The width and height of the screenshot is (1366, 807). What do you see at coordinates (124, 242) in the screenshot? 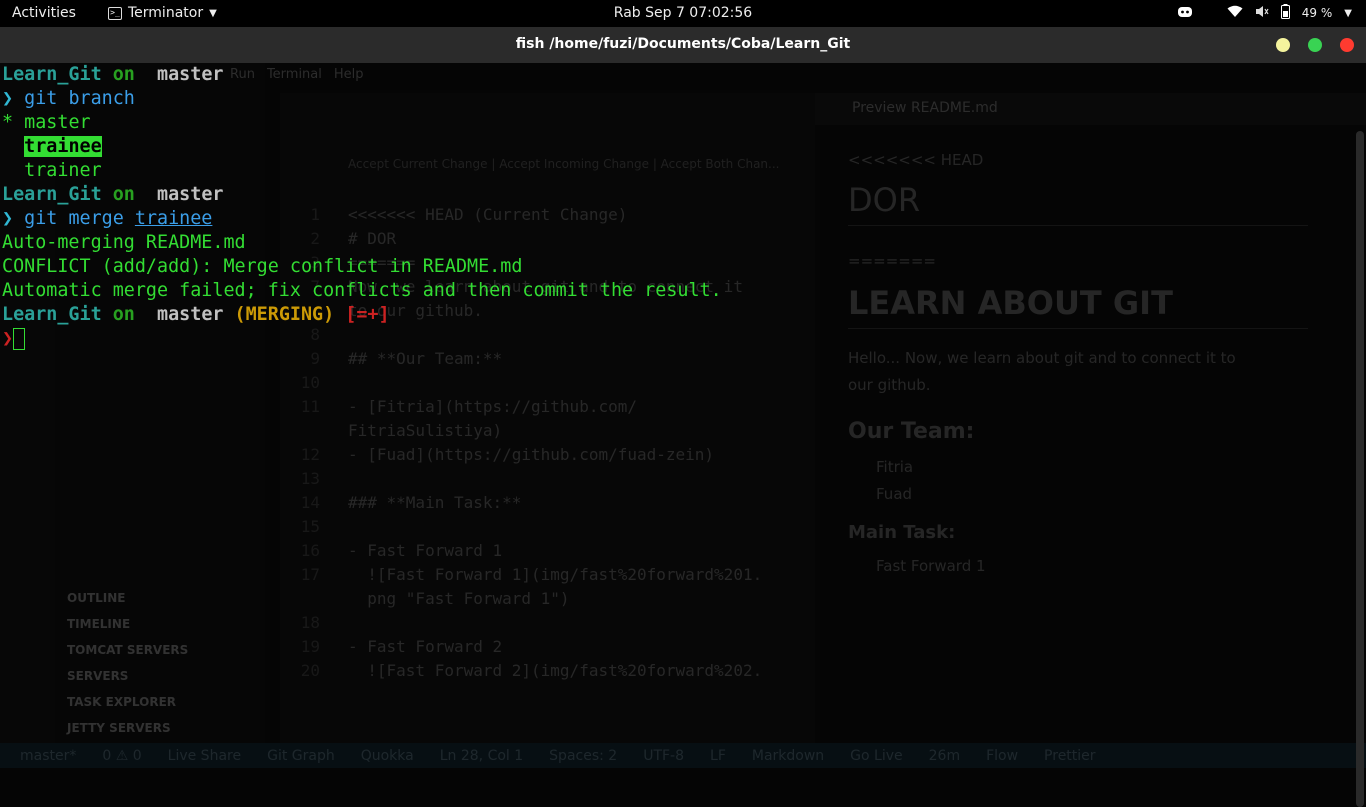
I see `output-line: Auto-merging README.md` at bounding box center [124, 242].